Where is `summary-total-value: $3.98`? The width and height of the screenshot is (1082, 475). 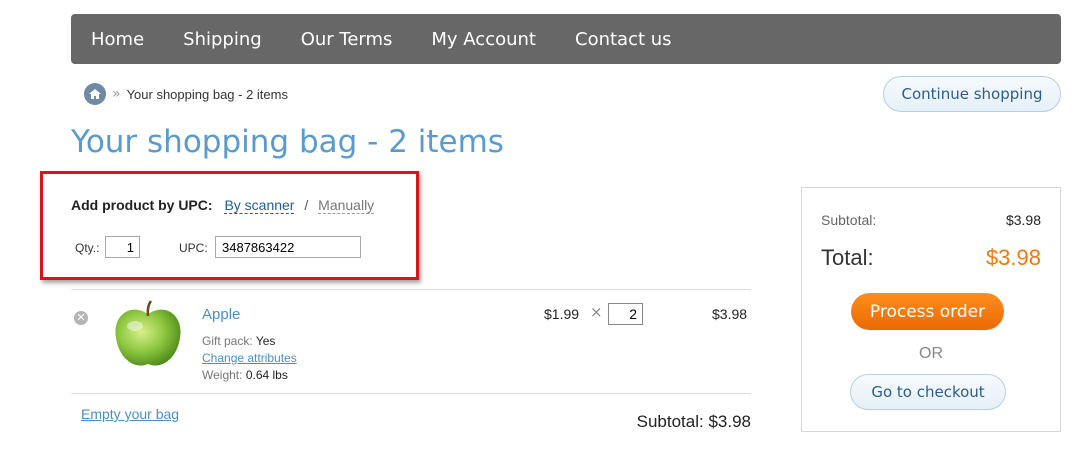
summary-total-value: $3.98 is located at coordinates (1013, 257).